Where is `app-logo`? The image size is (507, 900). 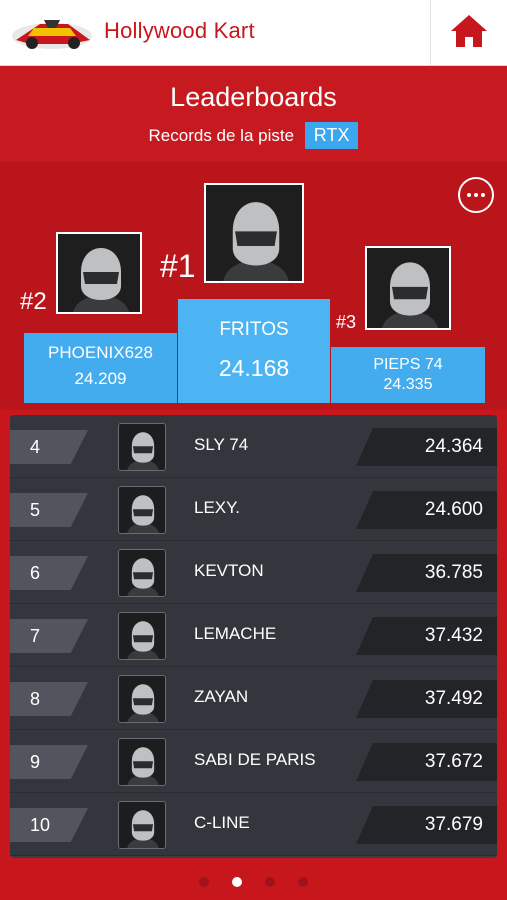
app-logo is located at coordinates (52, 33).